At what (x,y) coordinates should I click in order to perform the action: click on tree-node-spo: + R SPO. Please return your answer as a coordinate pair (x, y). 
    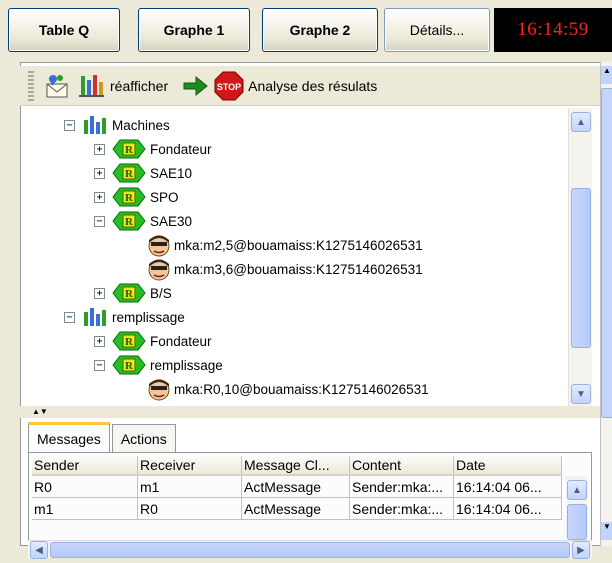
    Looking at the image, I should click on (136, 197).